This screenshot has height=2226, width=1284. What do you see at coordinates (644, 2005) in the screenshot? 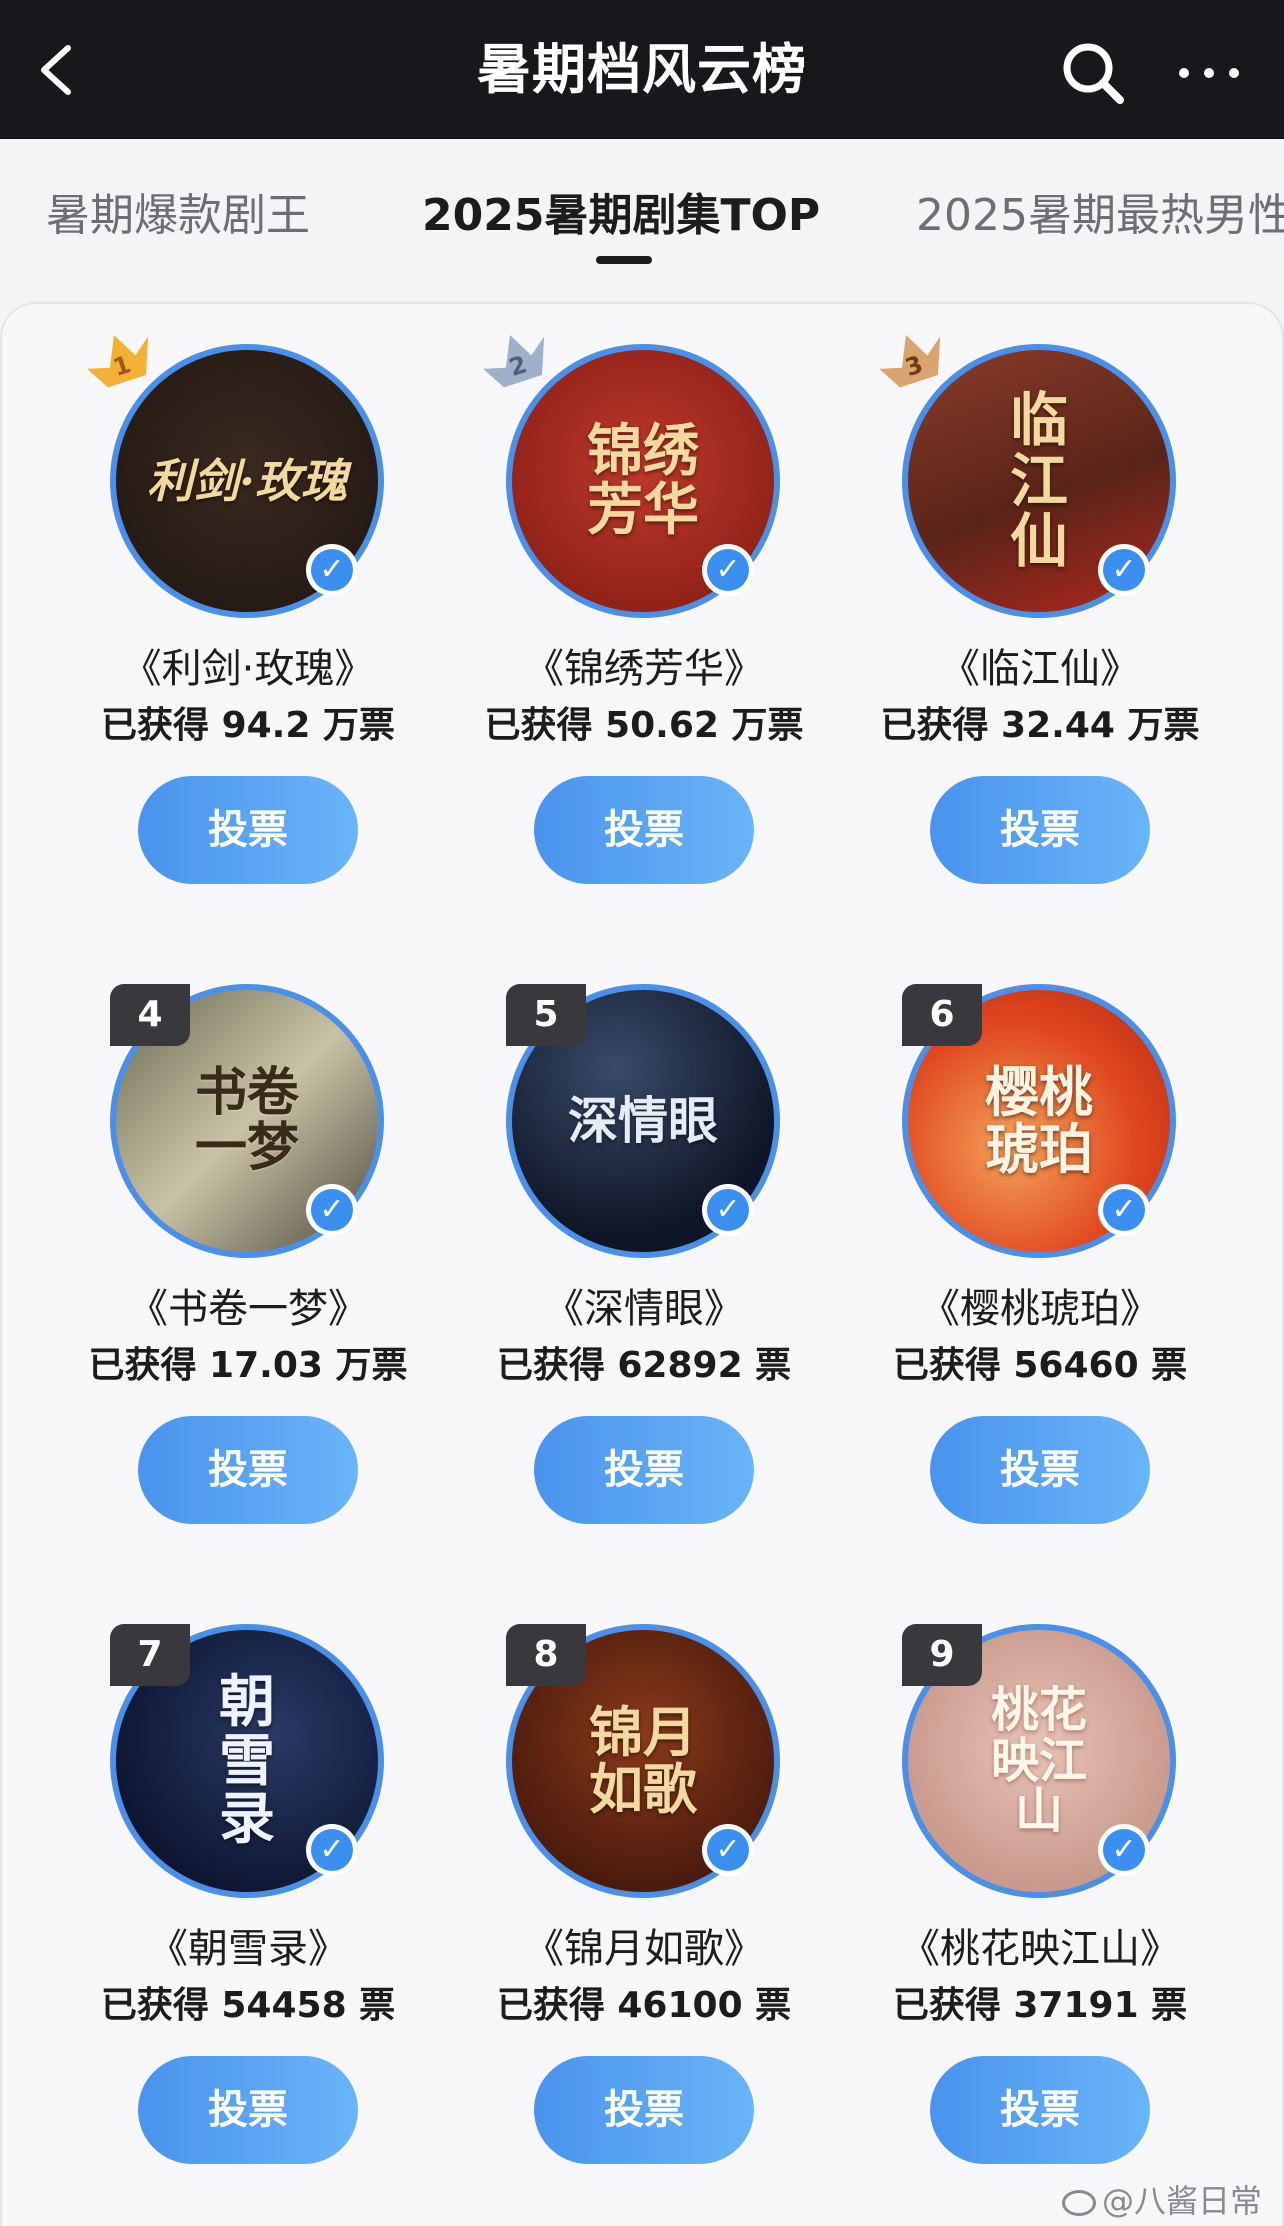
I see `vote-count: 已获得 46100 票` at bounding box center [644, 2005].